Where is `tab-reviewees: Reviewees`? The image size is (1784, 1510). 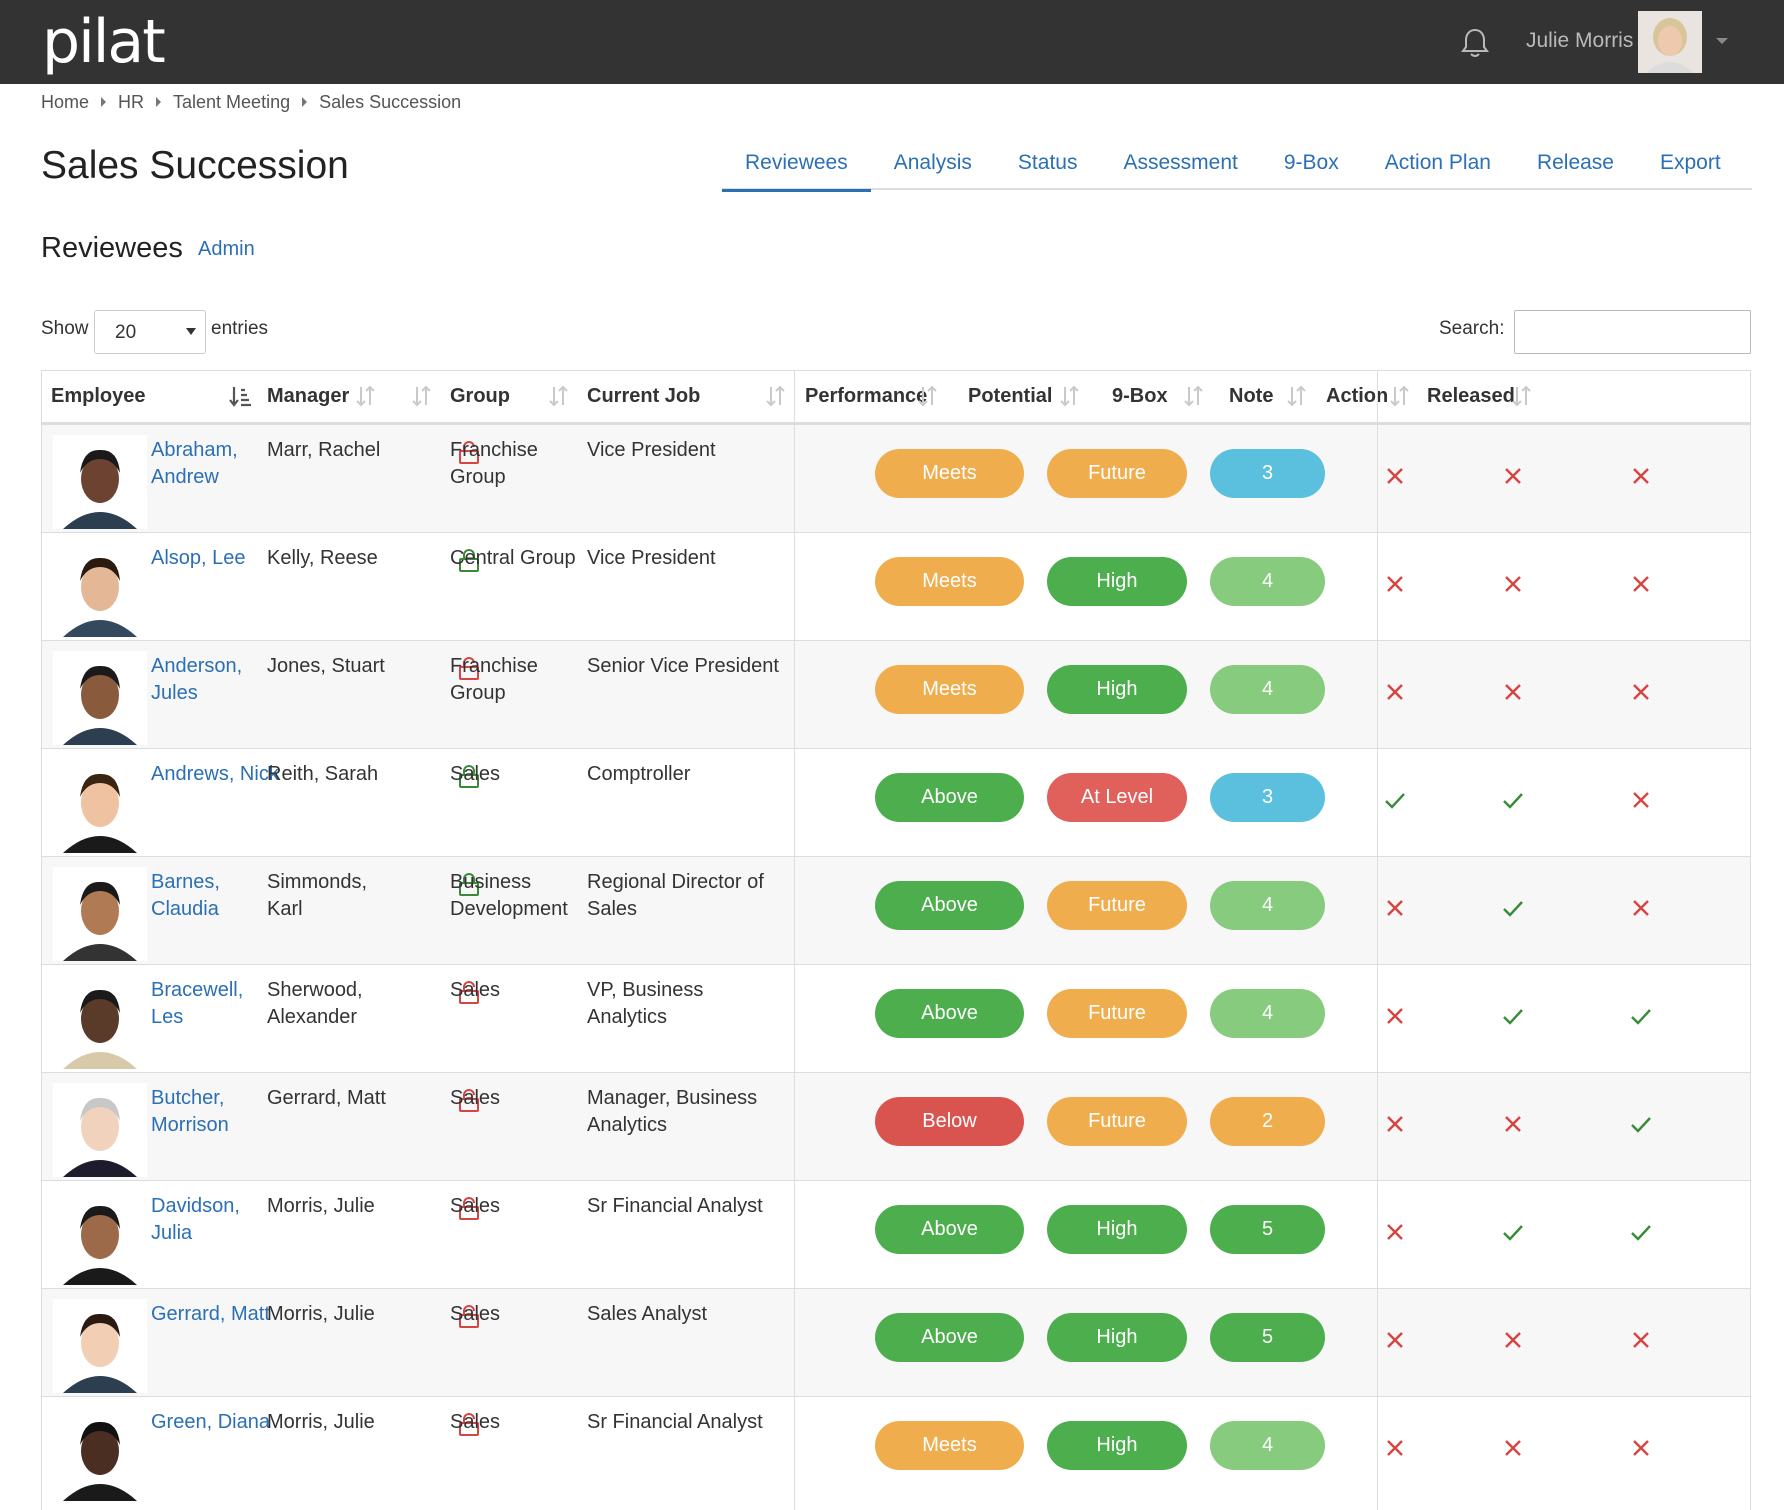
tab-reviewees: Reviewees is located at coordinates (796, 167).